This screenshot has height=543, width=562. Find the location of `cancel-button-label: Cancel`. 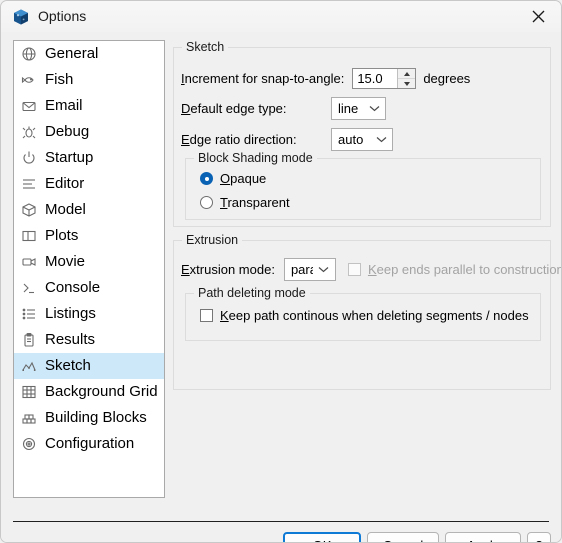

cancel-button-label: Cancel is located at coordinates (403, 540).